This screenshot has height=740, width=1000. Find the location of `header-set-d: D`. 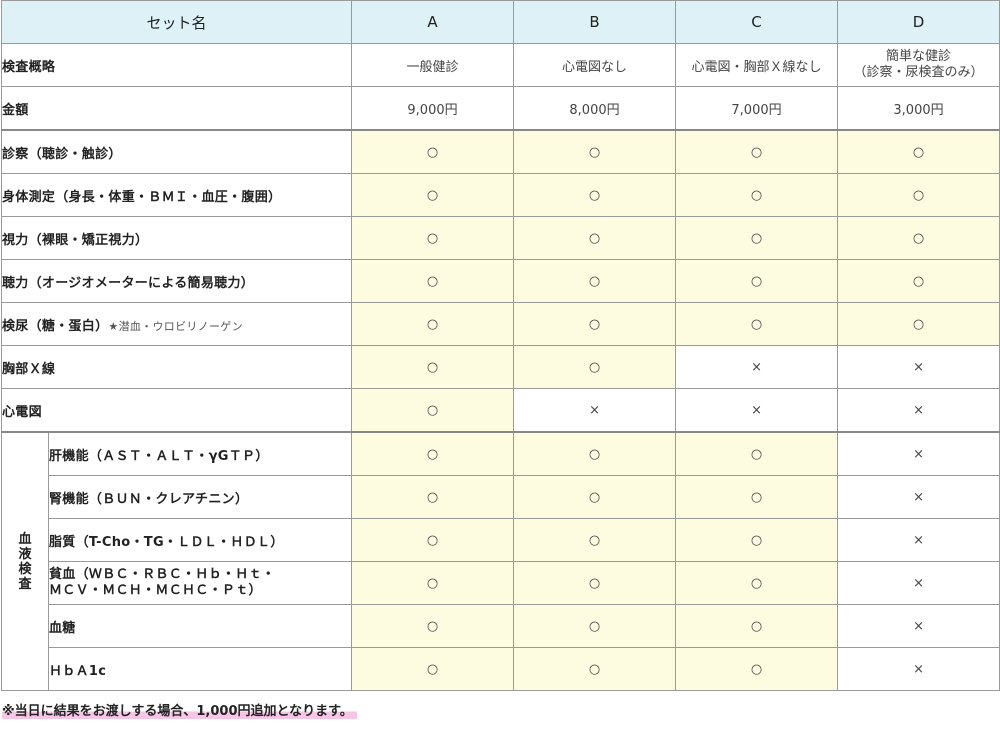

header-set-d: D is located at coordinates (918, 22).